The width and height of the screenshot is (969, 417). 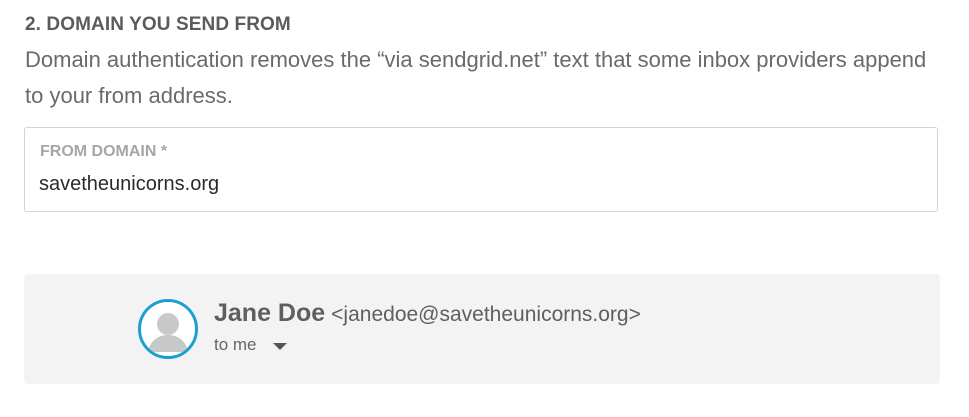 I want to click on sender-line: Jane Doe <janedoe@savetheunicorns.org>, so click(x=427, y=315).